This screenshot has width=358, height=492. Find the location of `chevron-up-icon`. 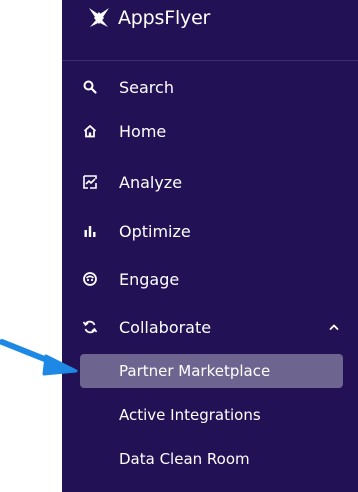

chevron-up-icon is located at coordinates (334, 327).